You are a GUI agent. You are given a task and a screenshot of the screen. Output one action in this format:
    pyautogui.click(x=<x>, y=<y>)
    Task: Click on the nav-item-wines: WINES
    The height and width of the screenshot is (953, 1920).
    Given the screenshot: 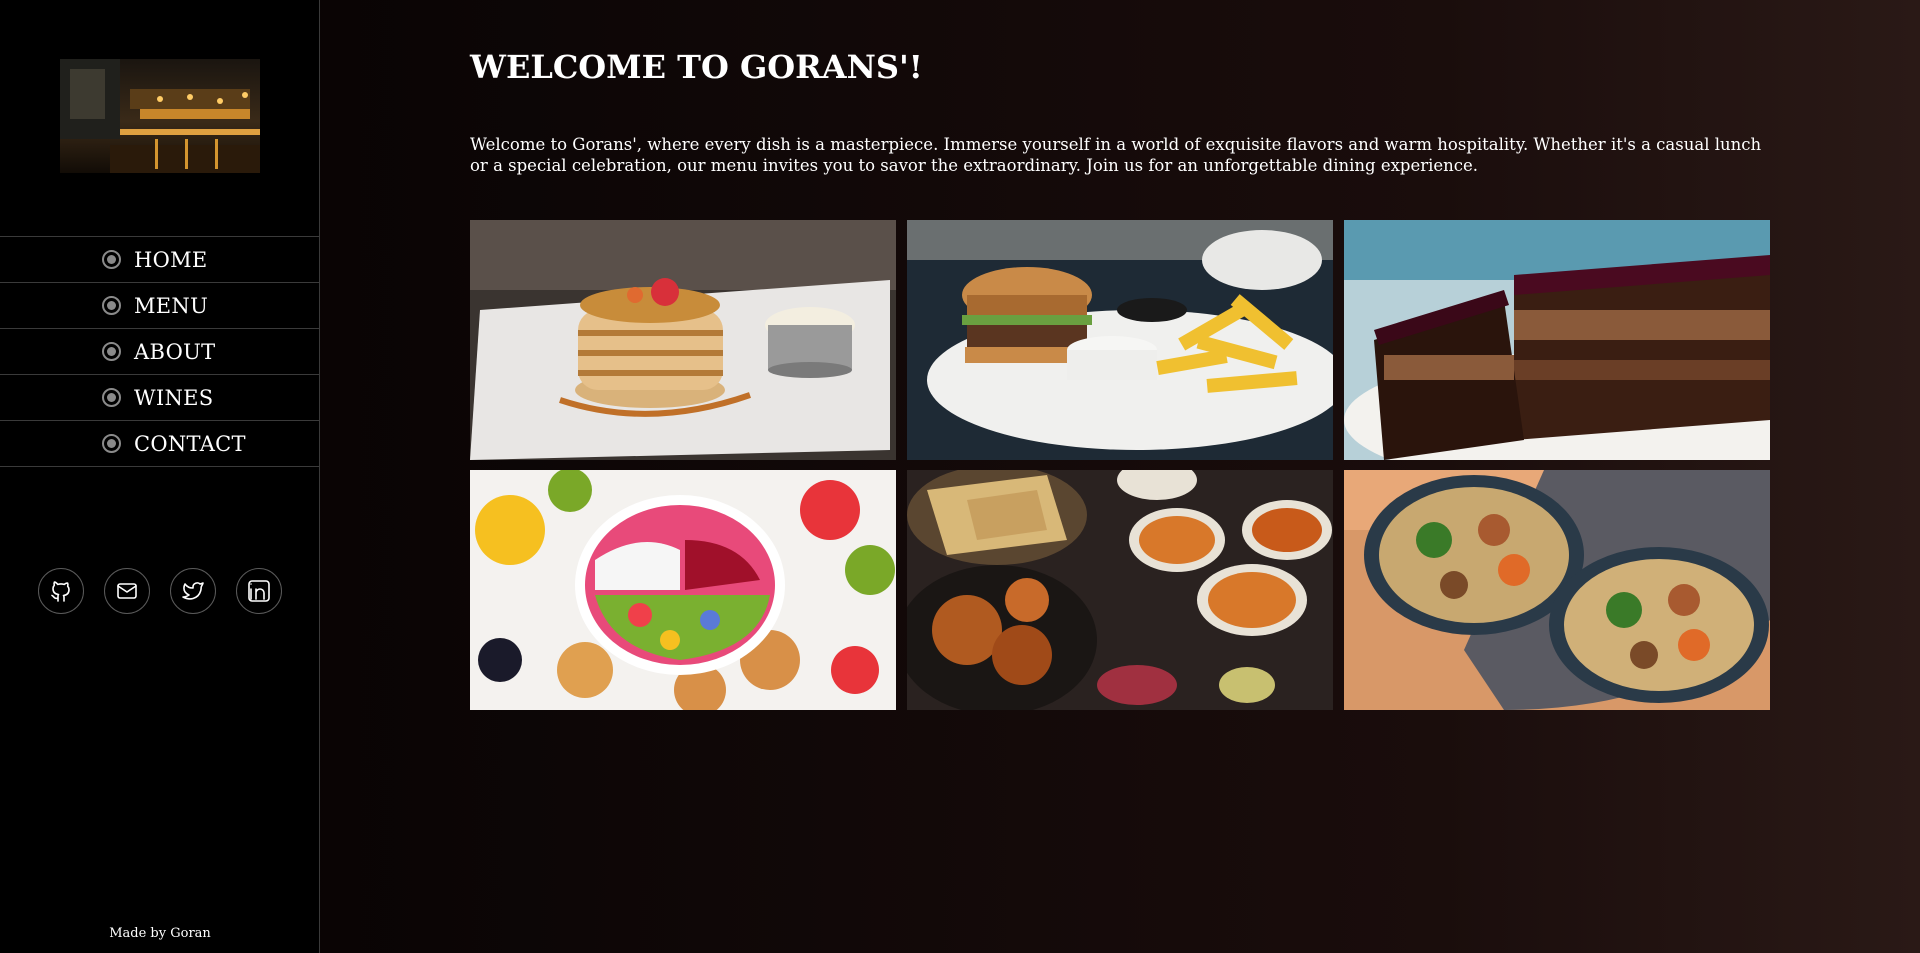 What is the action you would take?
    pyautogui.click(x=160, y=398)
    